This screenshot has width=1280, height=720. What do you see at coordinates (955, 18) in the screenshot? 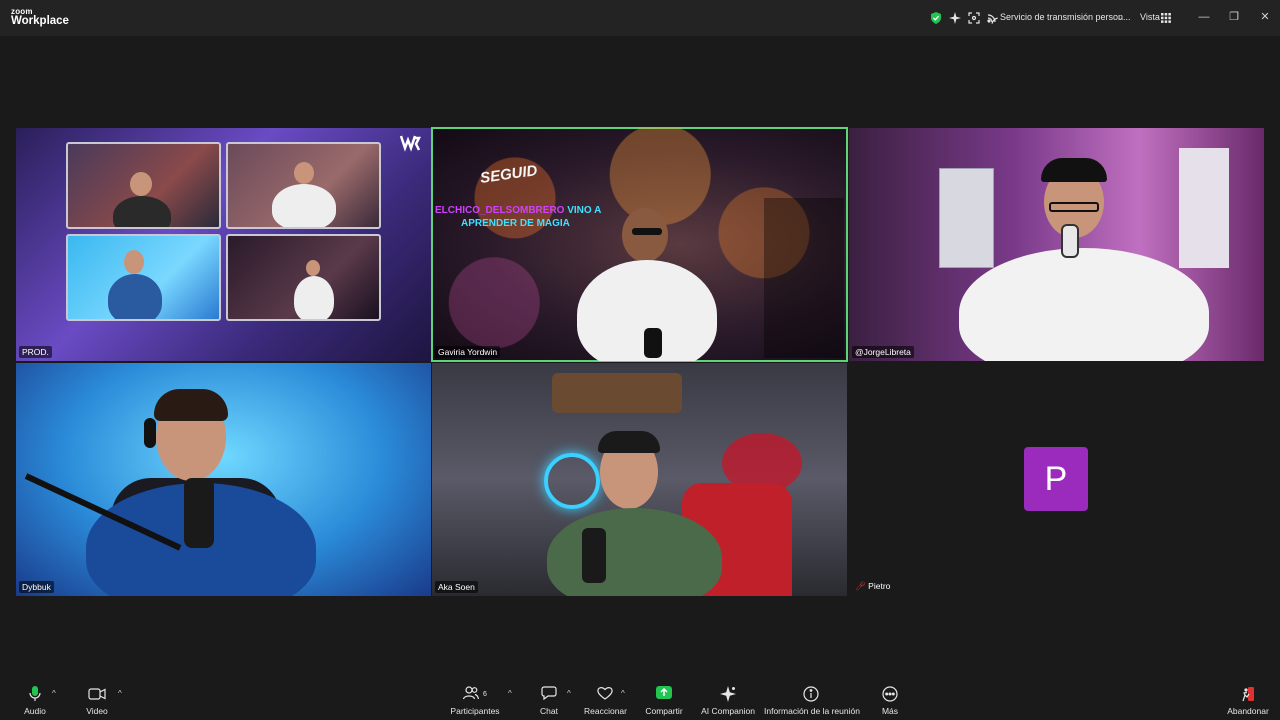
I see `sparkle-icon` at bounding box center [955, 18].